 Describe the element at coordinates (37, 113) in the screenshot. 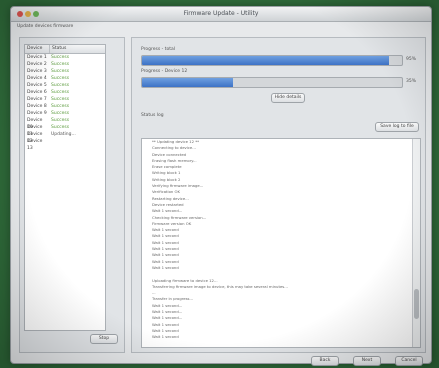

I see `device-name-cell: Device 9` at that location.